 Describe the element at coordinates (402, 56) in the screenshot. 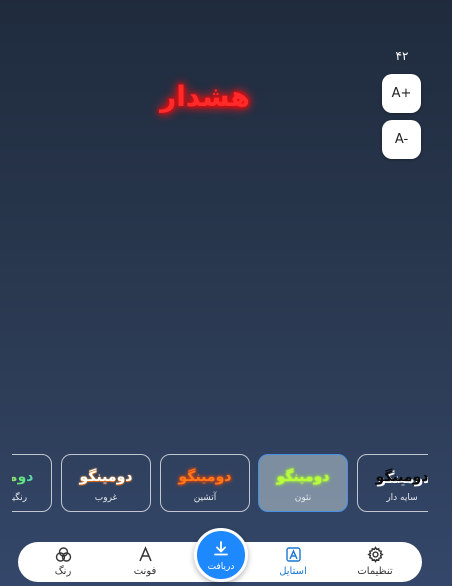

I see `font-size-value: ۴۲` at that location.